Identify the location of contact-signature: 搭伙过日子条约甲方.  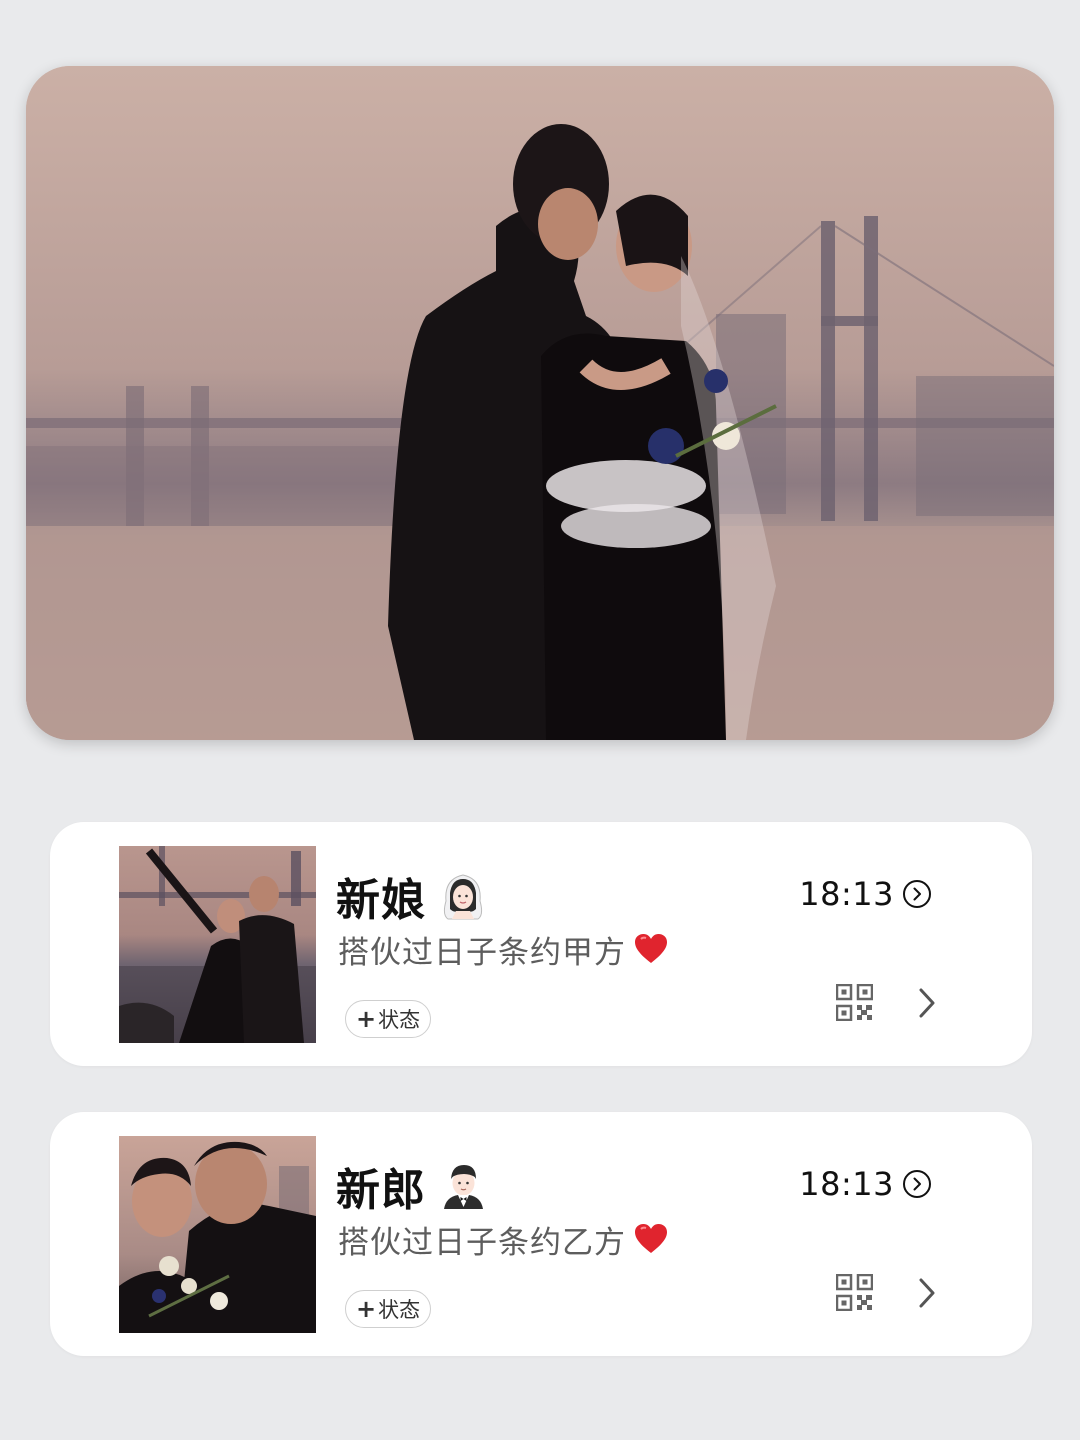
(482, 952).